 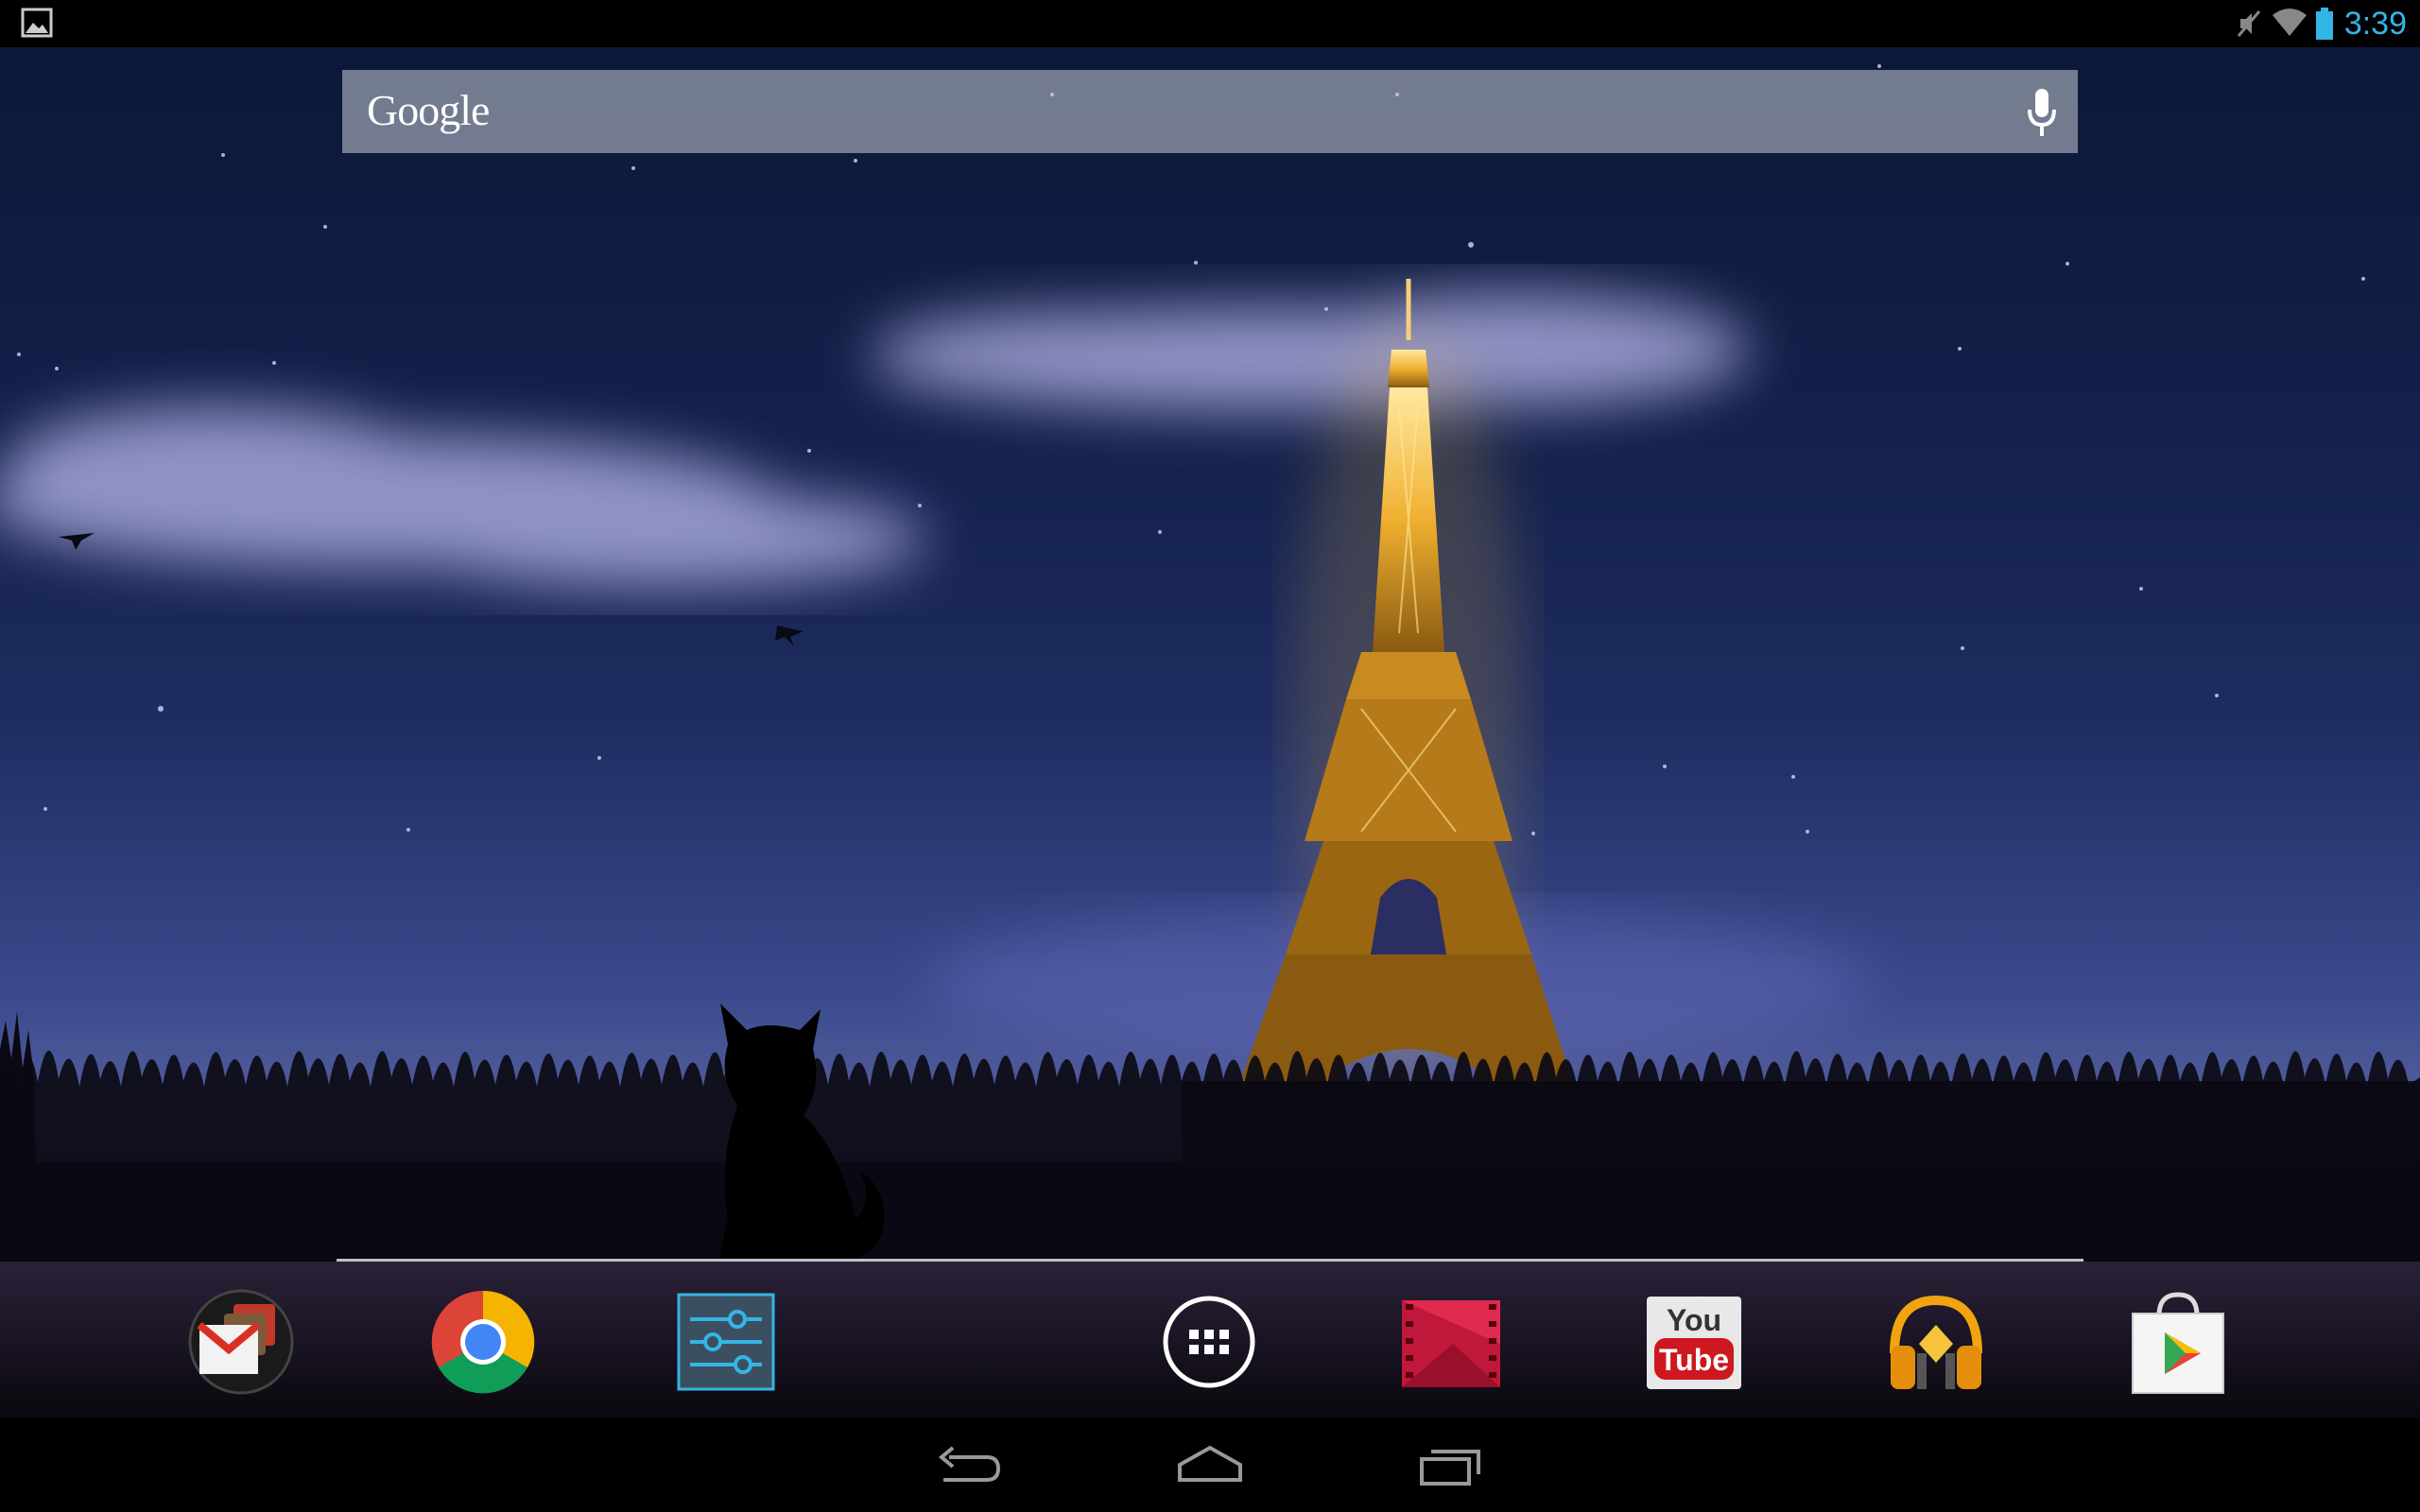 What do you see at coordinates (1694, 1342) in the screenshot?
I see `youtube-icon: You Tube` at bounding box center [1694, 1342].